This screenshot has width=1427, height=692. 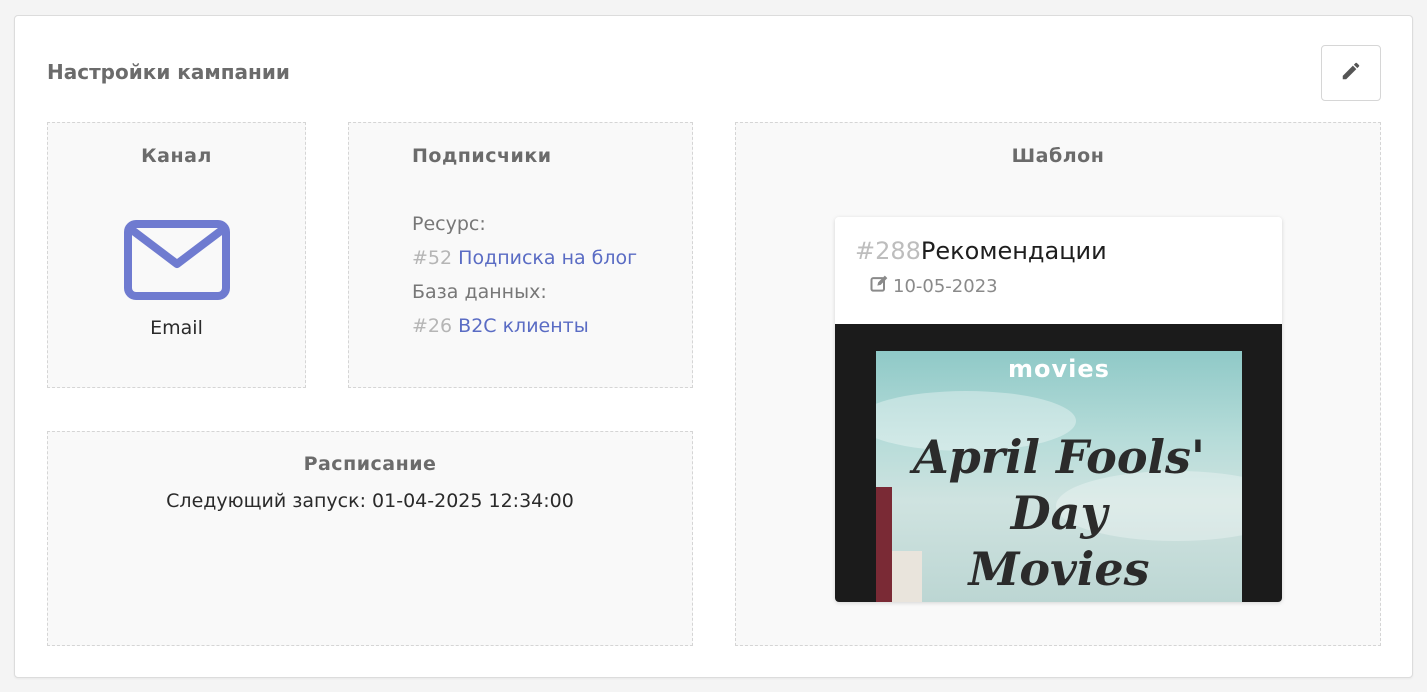 I want to click on channel-panel: Канал Email, so click(x=176, y=255).